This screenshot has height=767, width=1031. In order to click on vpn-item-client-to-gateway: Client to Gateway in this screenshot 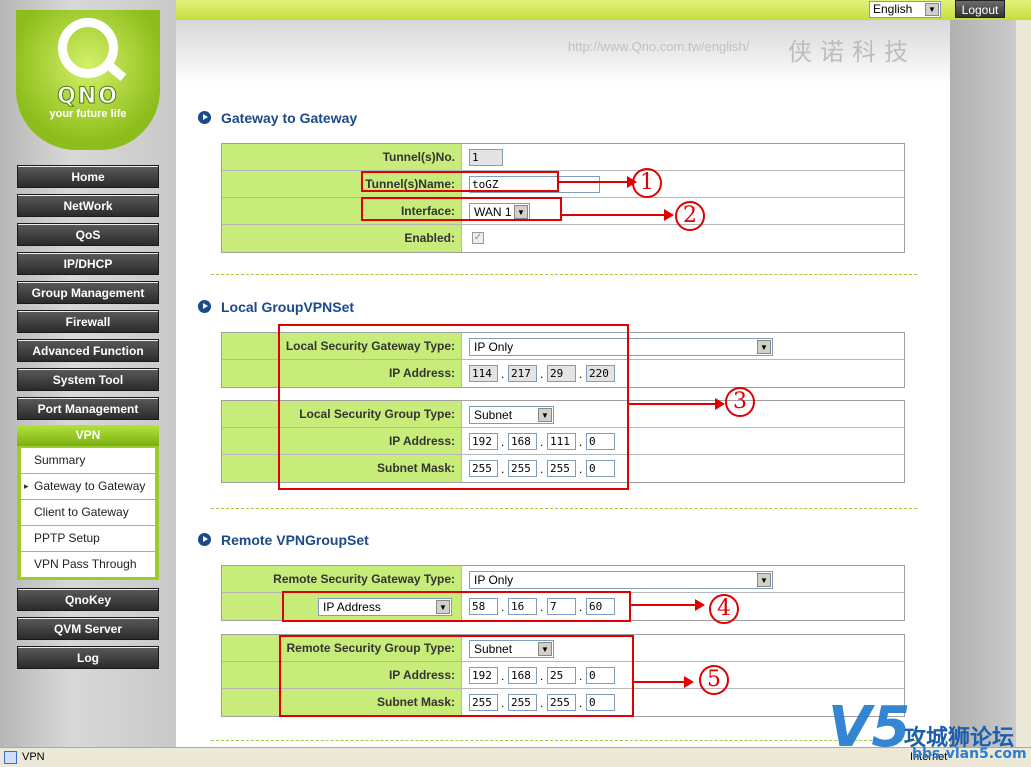, I will do `click(88, 512)`.